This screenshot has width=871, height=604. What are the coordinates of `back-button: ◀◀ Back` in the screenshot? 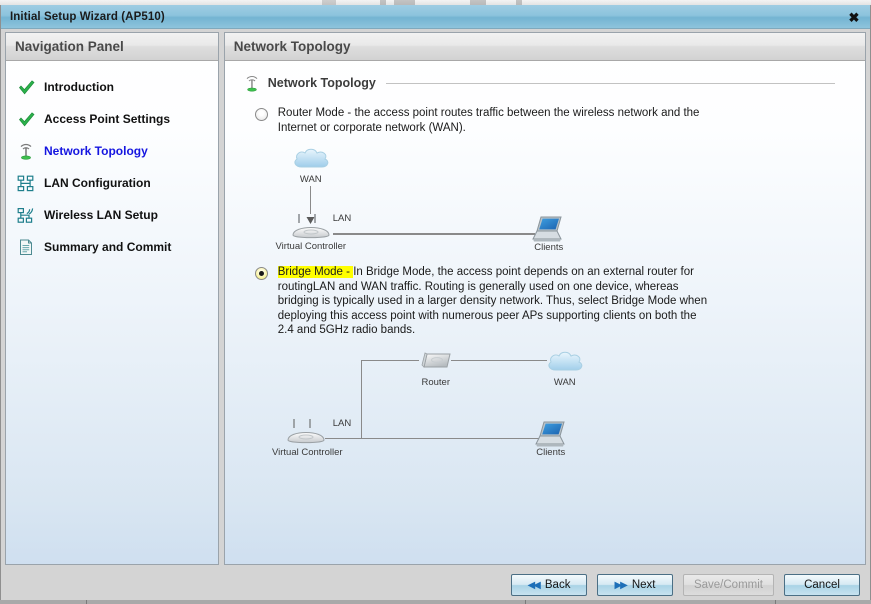 It's located at (548, 585).